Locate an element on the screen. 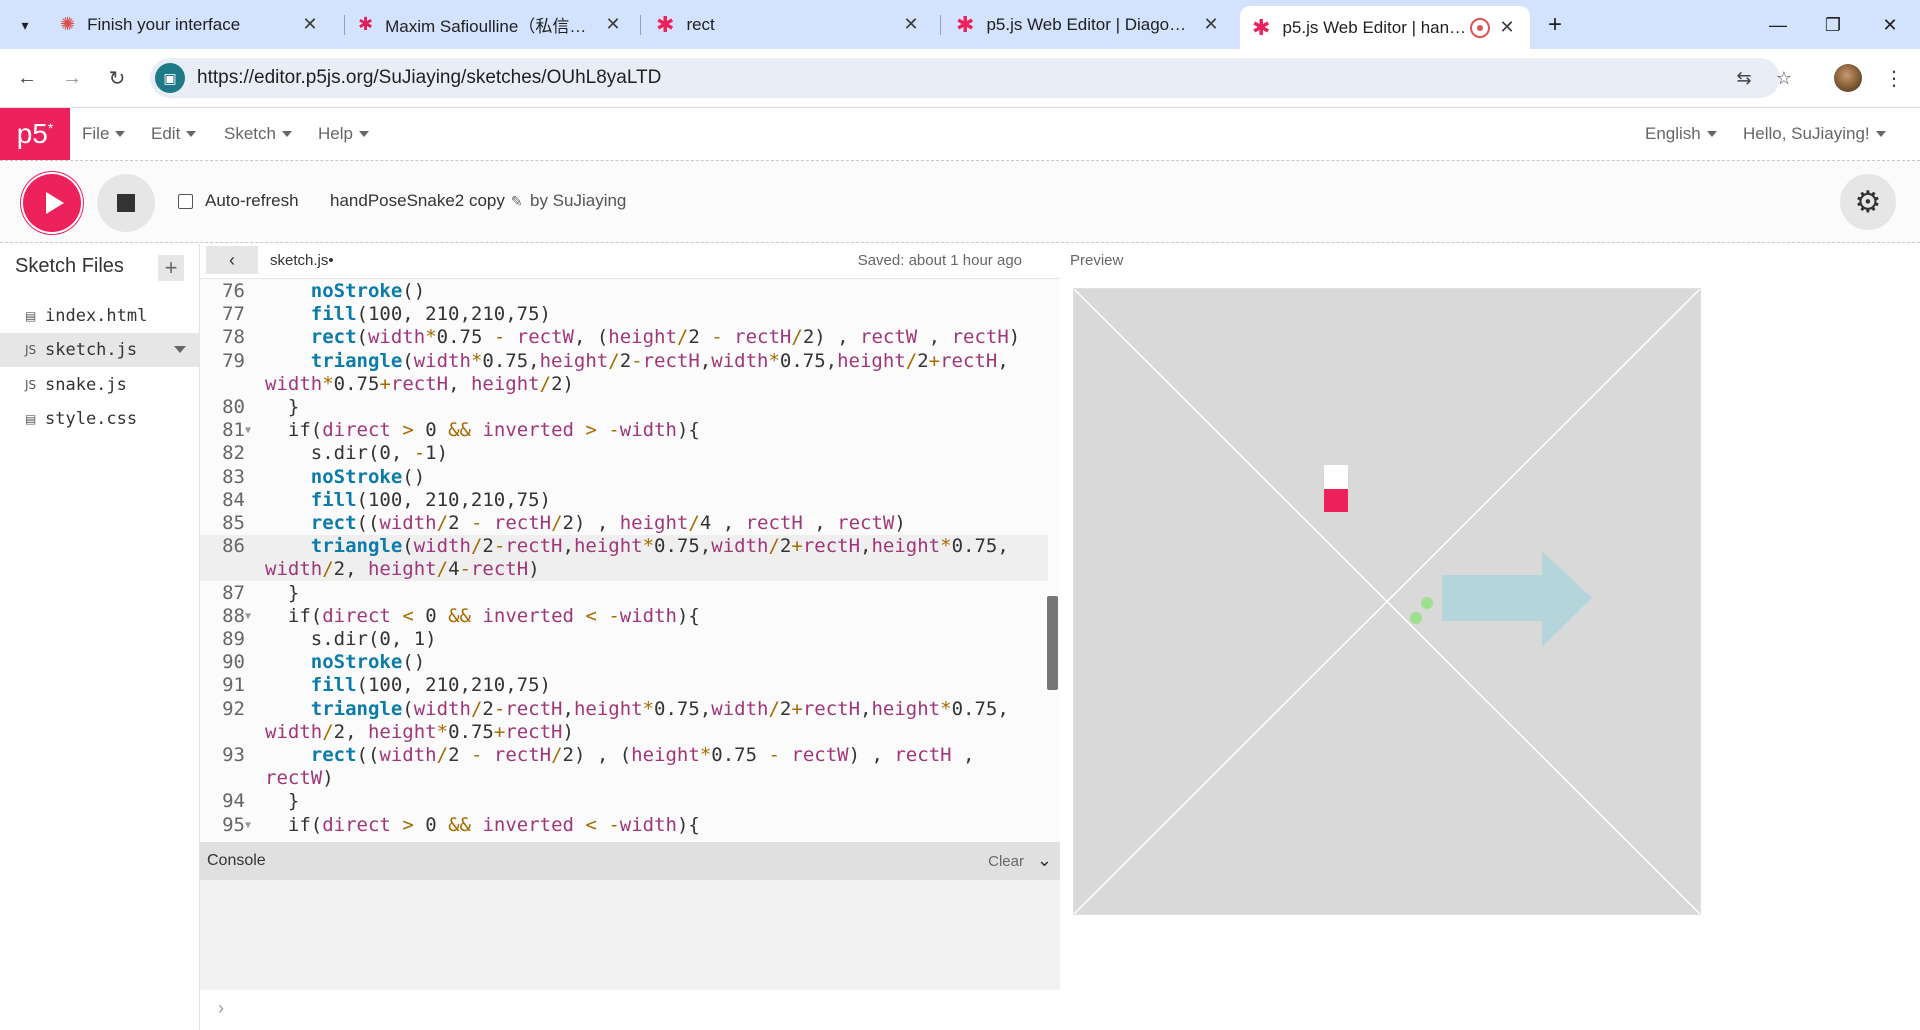 This screenshot has height=1030, width=1920. browser-tab-diagonal: ✱ p5.js Web Editor | Diagonal U ✕ is located at coordinates (1089, 24).